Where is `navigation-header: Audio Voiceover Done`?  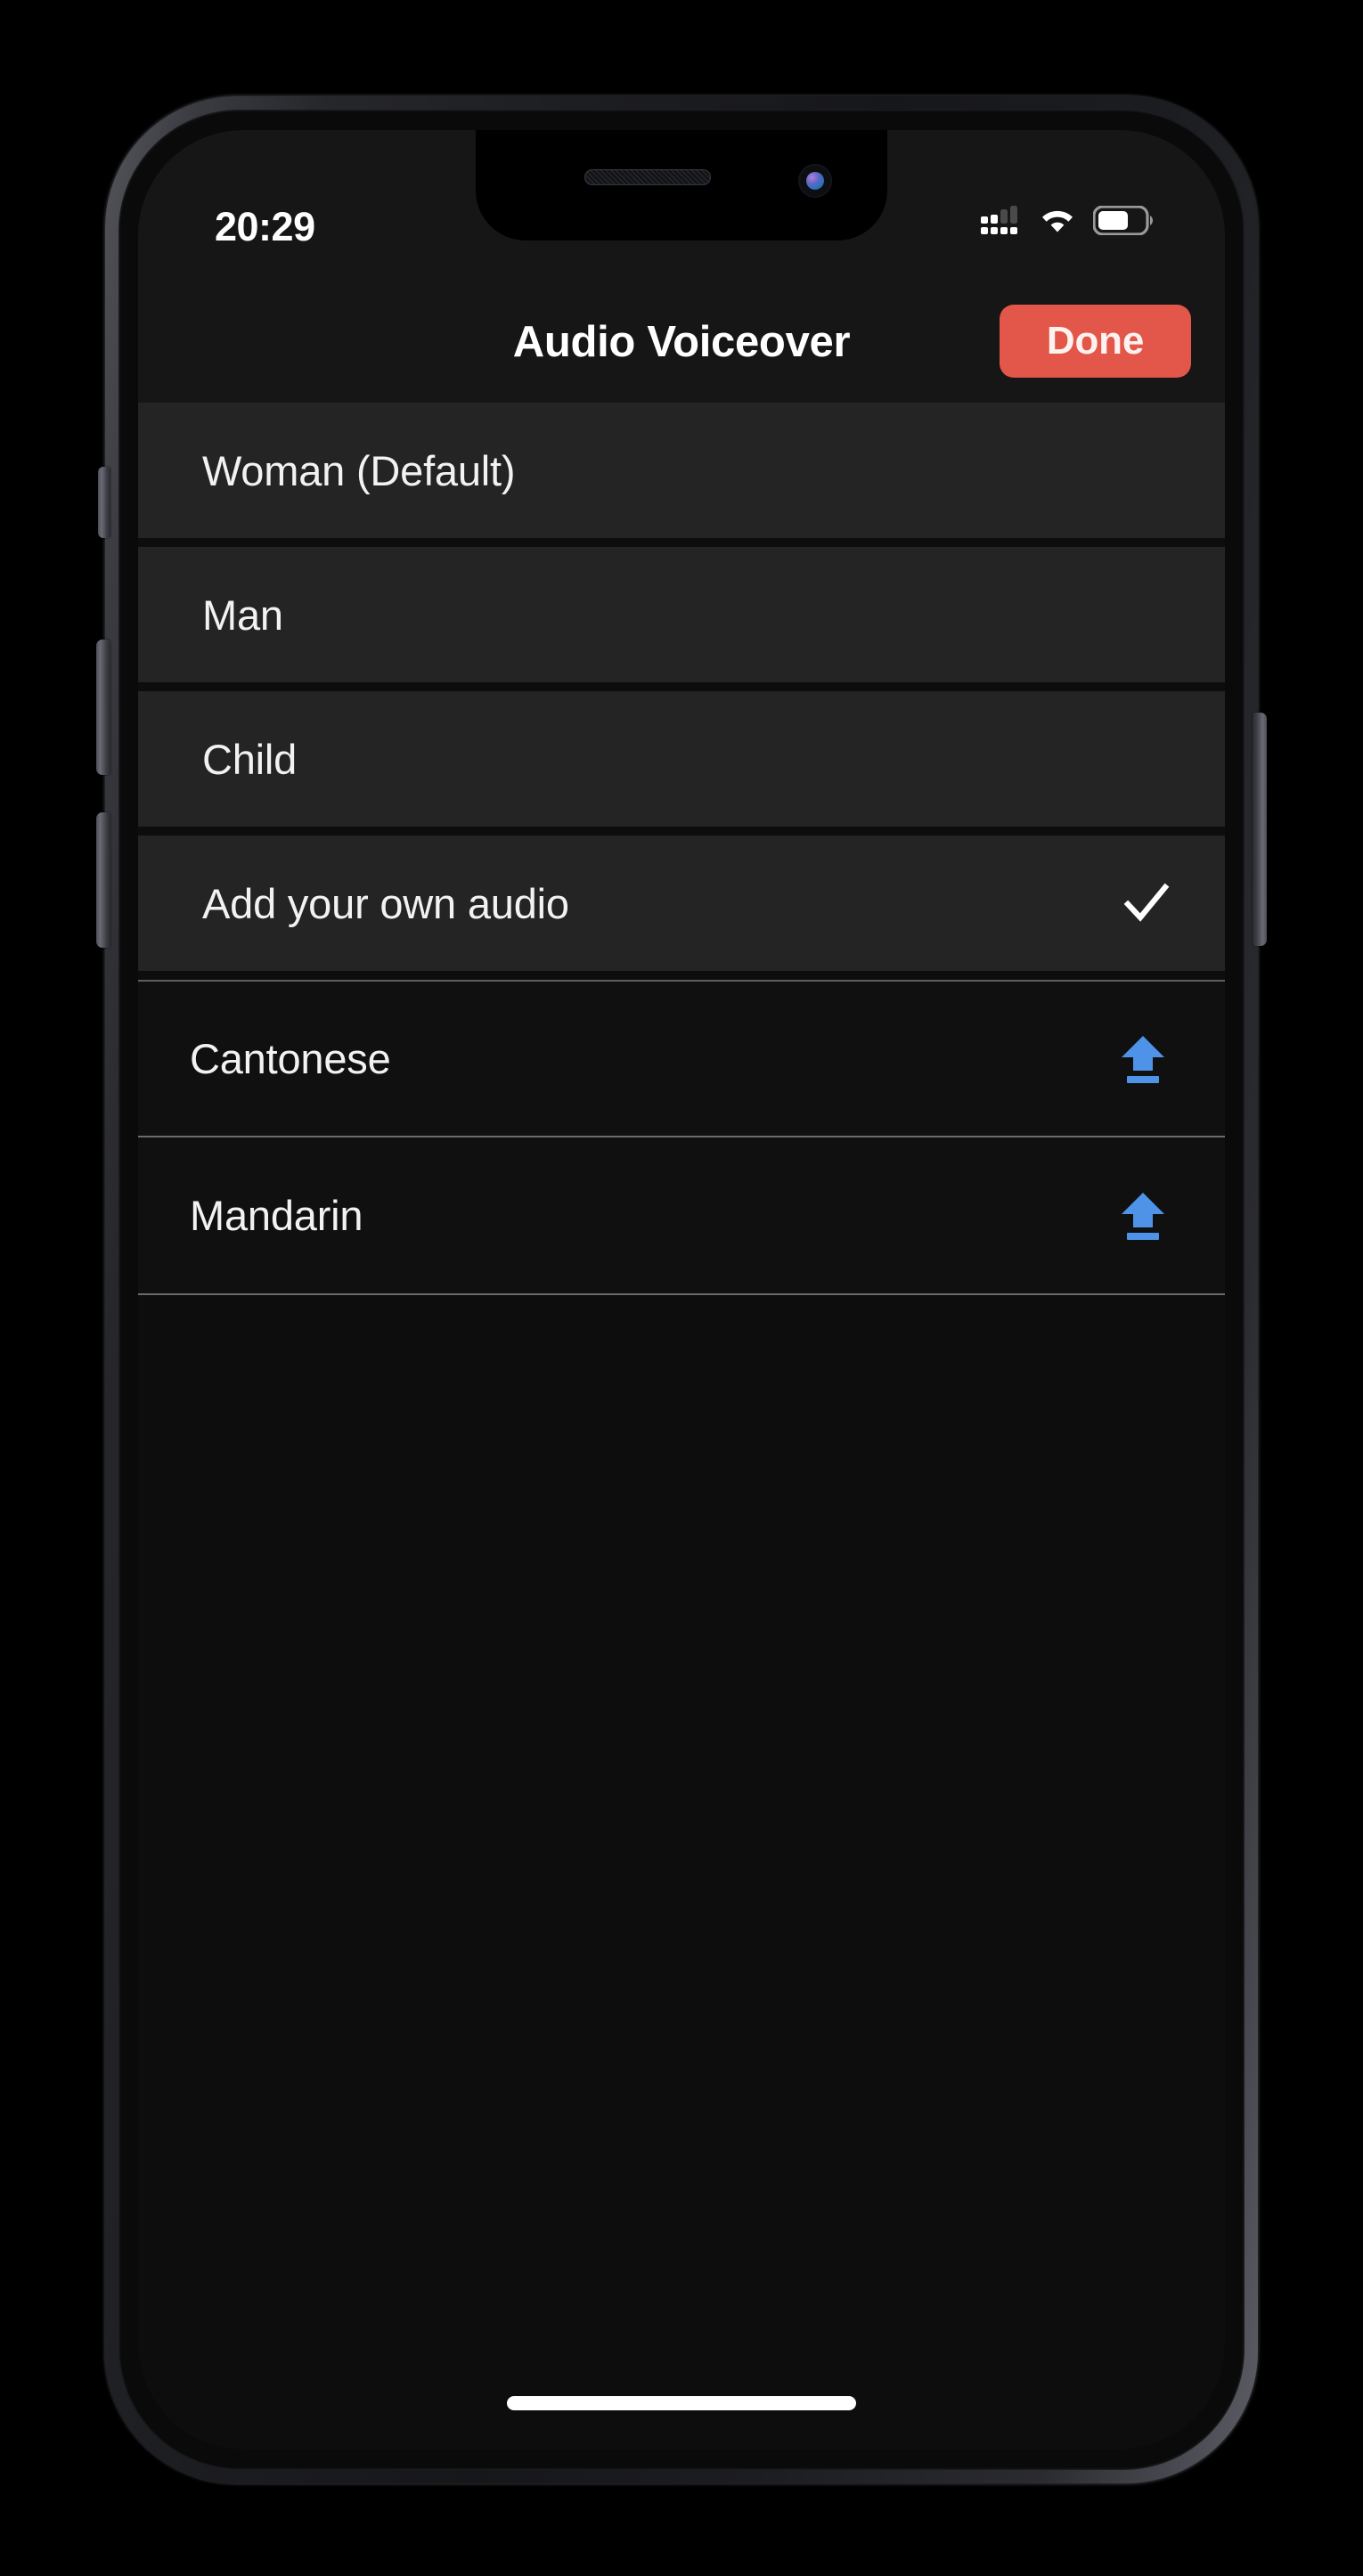 navigation-header: Audio Voiceover Done is located at coordinates (681, 345).